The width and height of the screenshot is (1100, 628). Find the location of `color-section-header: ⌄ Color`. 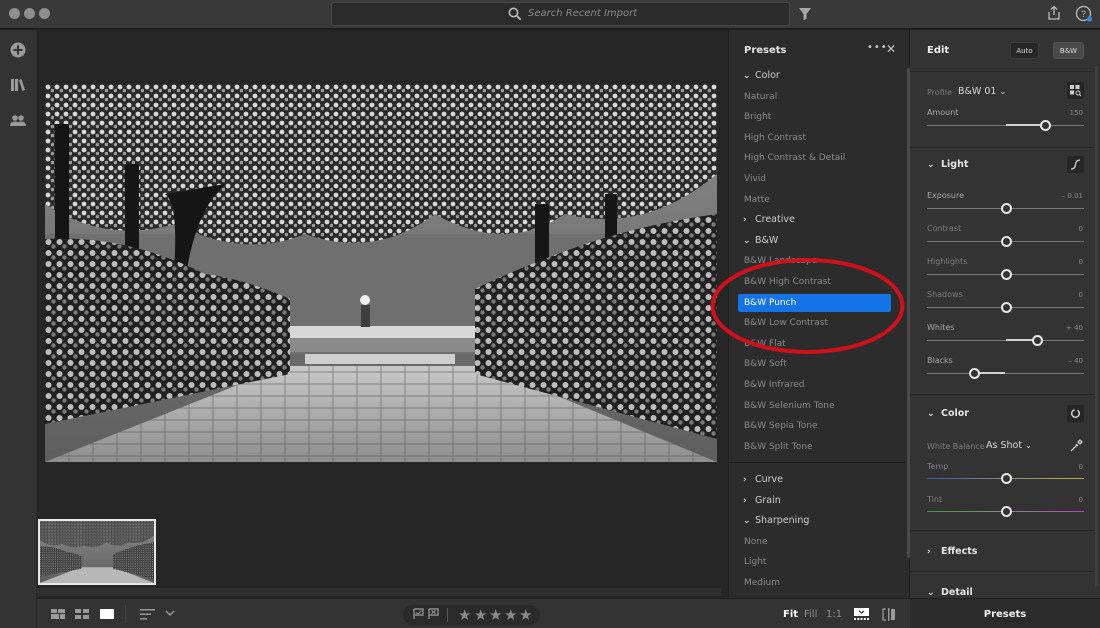

color-section-header: ⌄ Color is located at coordinates (948, 413).